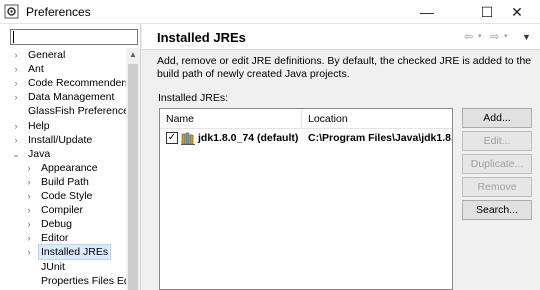  Describe the element at coordinates (74, 37) in the screenshot. I see `filter-input` at that location.